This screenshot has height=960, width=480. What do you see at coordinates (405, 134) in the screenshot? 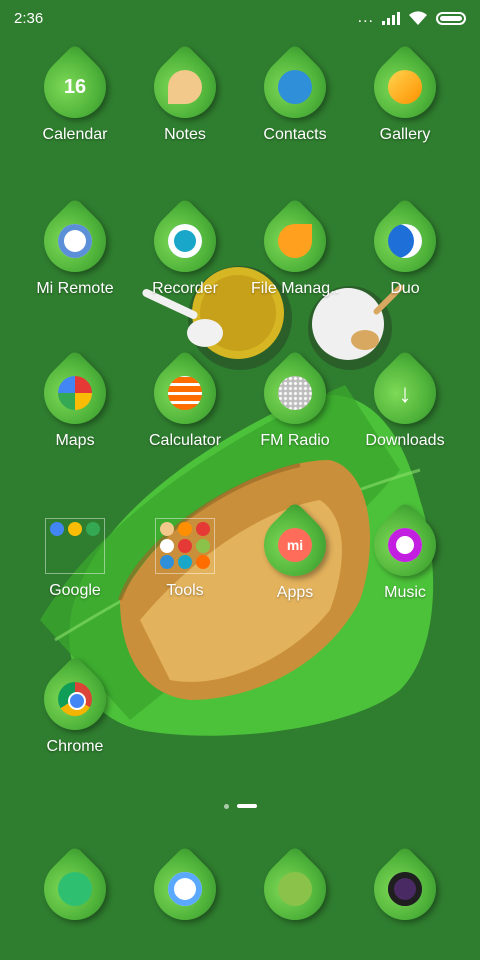
I see `app-label: Gallery` at bounding box center [405, 134].